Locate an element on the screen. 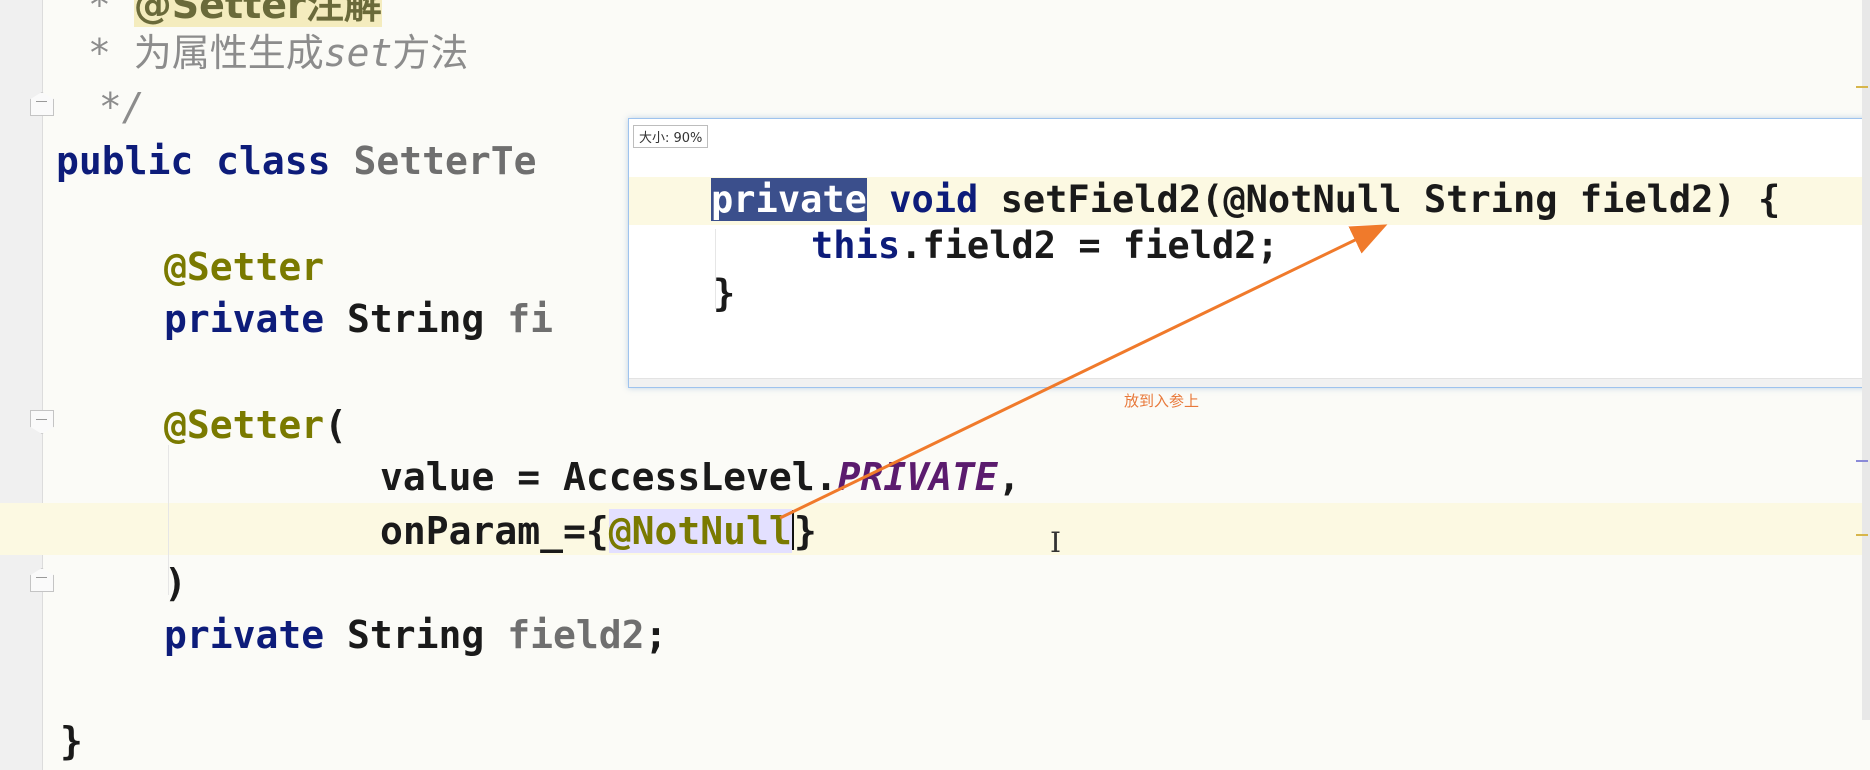  field1-declaration: private String fi is located at coordinates (358, 319).